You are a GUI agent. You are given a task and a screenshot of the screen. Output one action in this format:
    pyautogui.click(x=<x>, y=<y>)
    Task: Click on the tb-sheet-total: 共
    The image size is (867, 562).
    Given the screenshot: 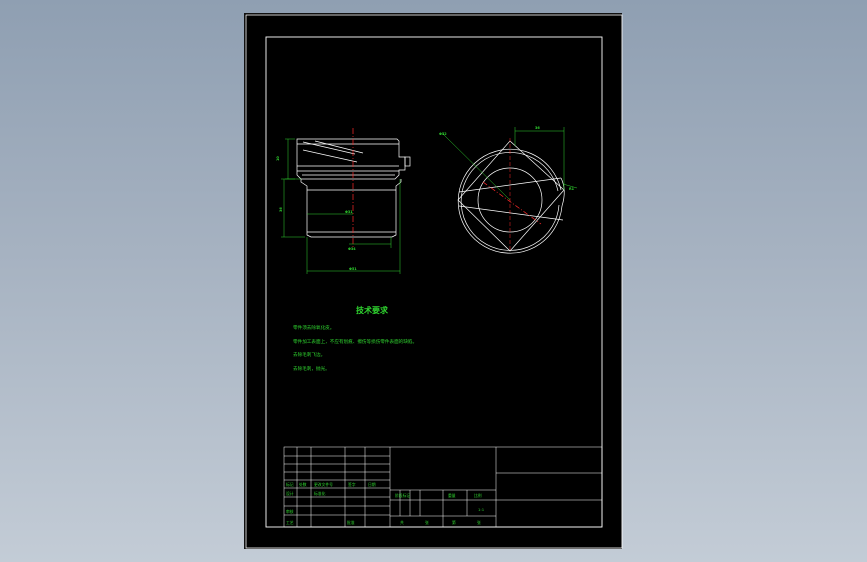 What is the action you would take?
    pyautogui.click(x=402, y=522)
    